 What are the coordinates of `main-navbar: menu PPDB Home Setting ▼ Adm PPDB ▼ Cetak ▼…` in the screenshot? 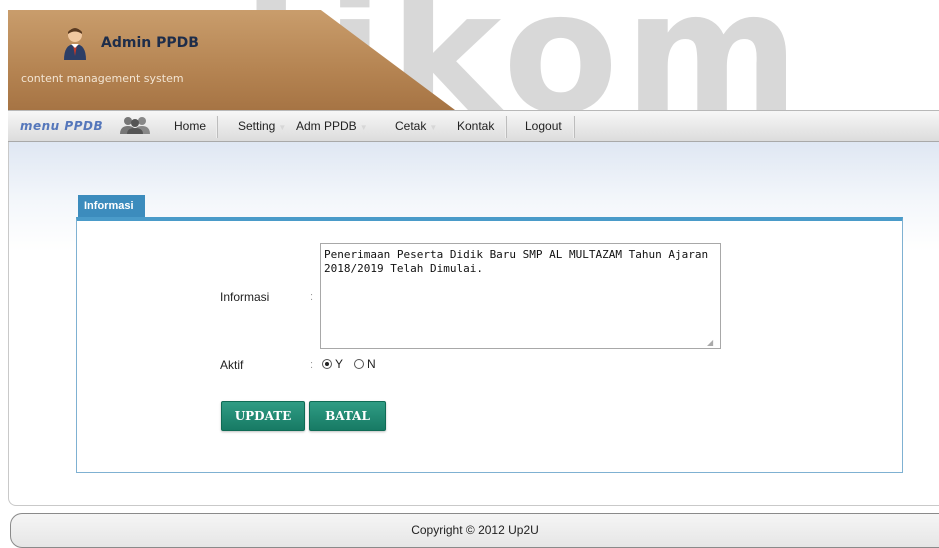 It's located at (473, 126).